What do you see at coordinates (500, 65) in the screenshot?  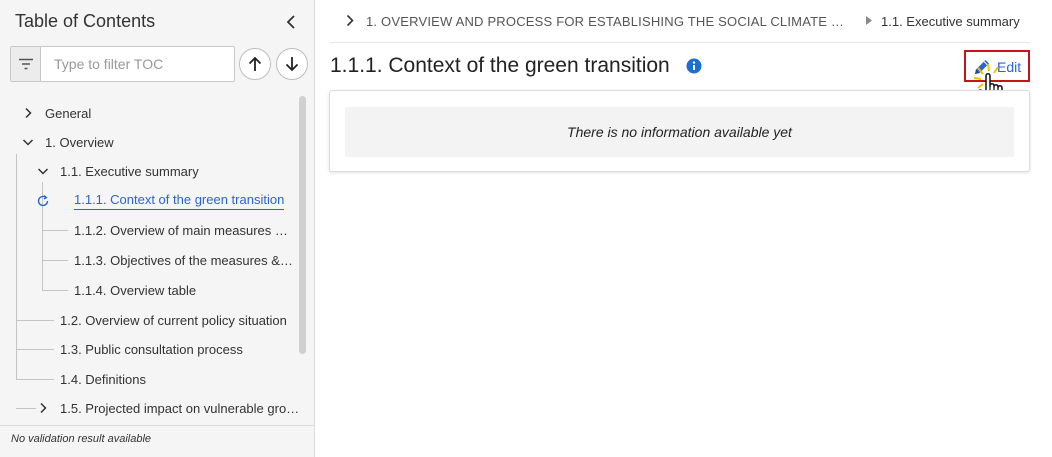 I see `page-title: 1.1.1. Context of the green transition` at bounding box center [500, 65].